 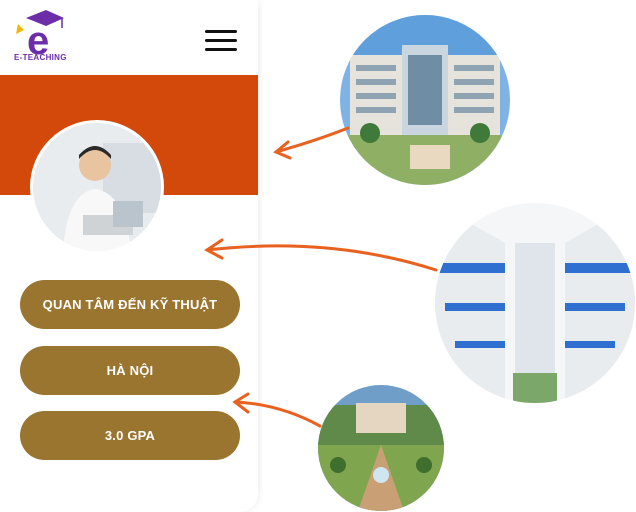 What do you see at coordinates (425, 100) in the screenshot?
I see `campus-building-photo` at bounding box center [425, 100].